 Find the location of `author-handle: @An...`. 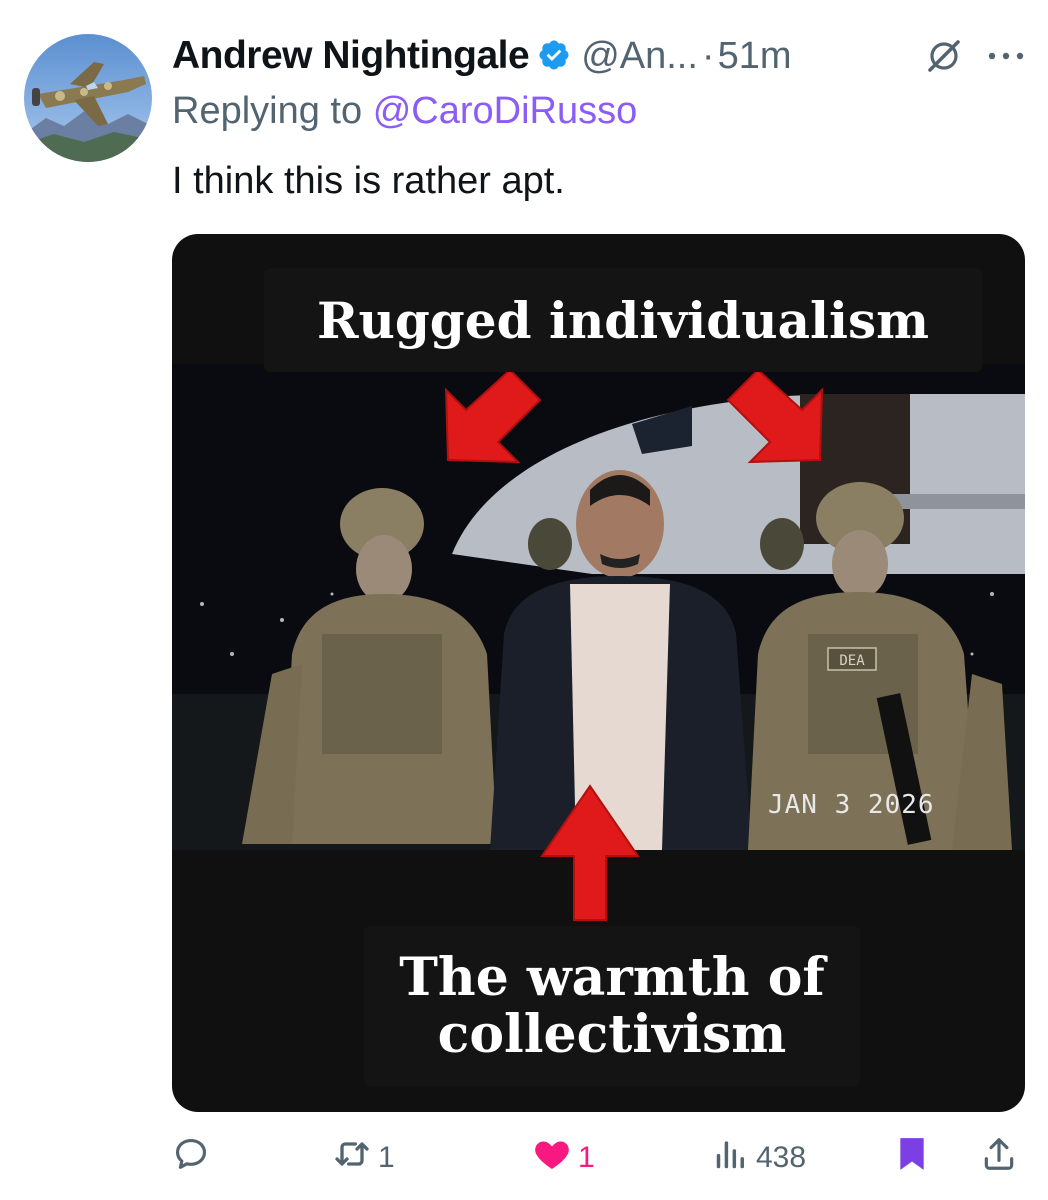

author-handle: @An... is located at coordinates (639, 56).